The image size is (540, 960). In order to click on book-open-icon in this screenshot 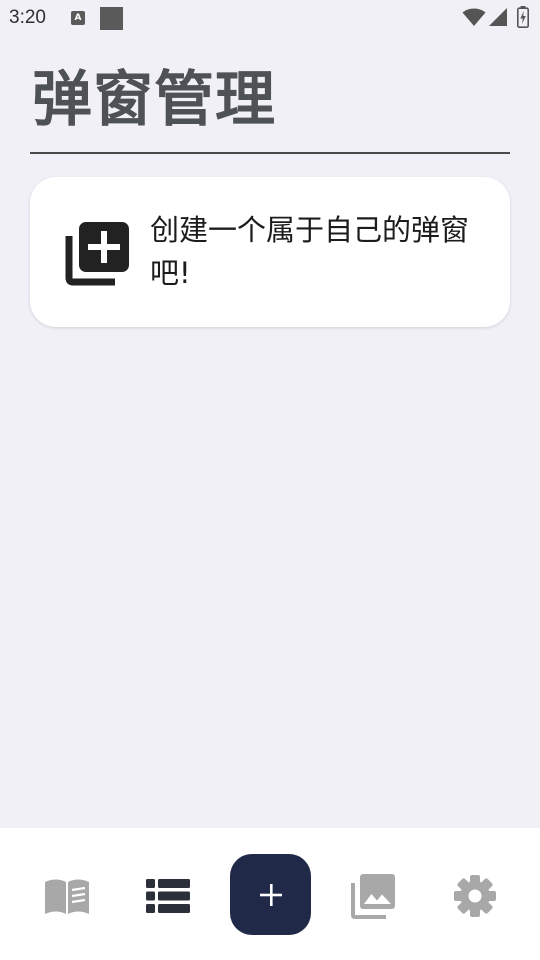, I will do `click(67, 896)`.